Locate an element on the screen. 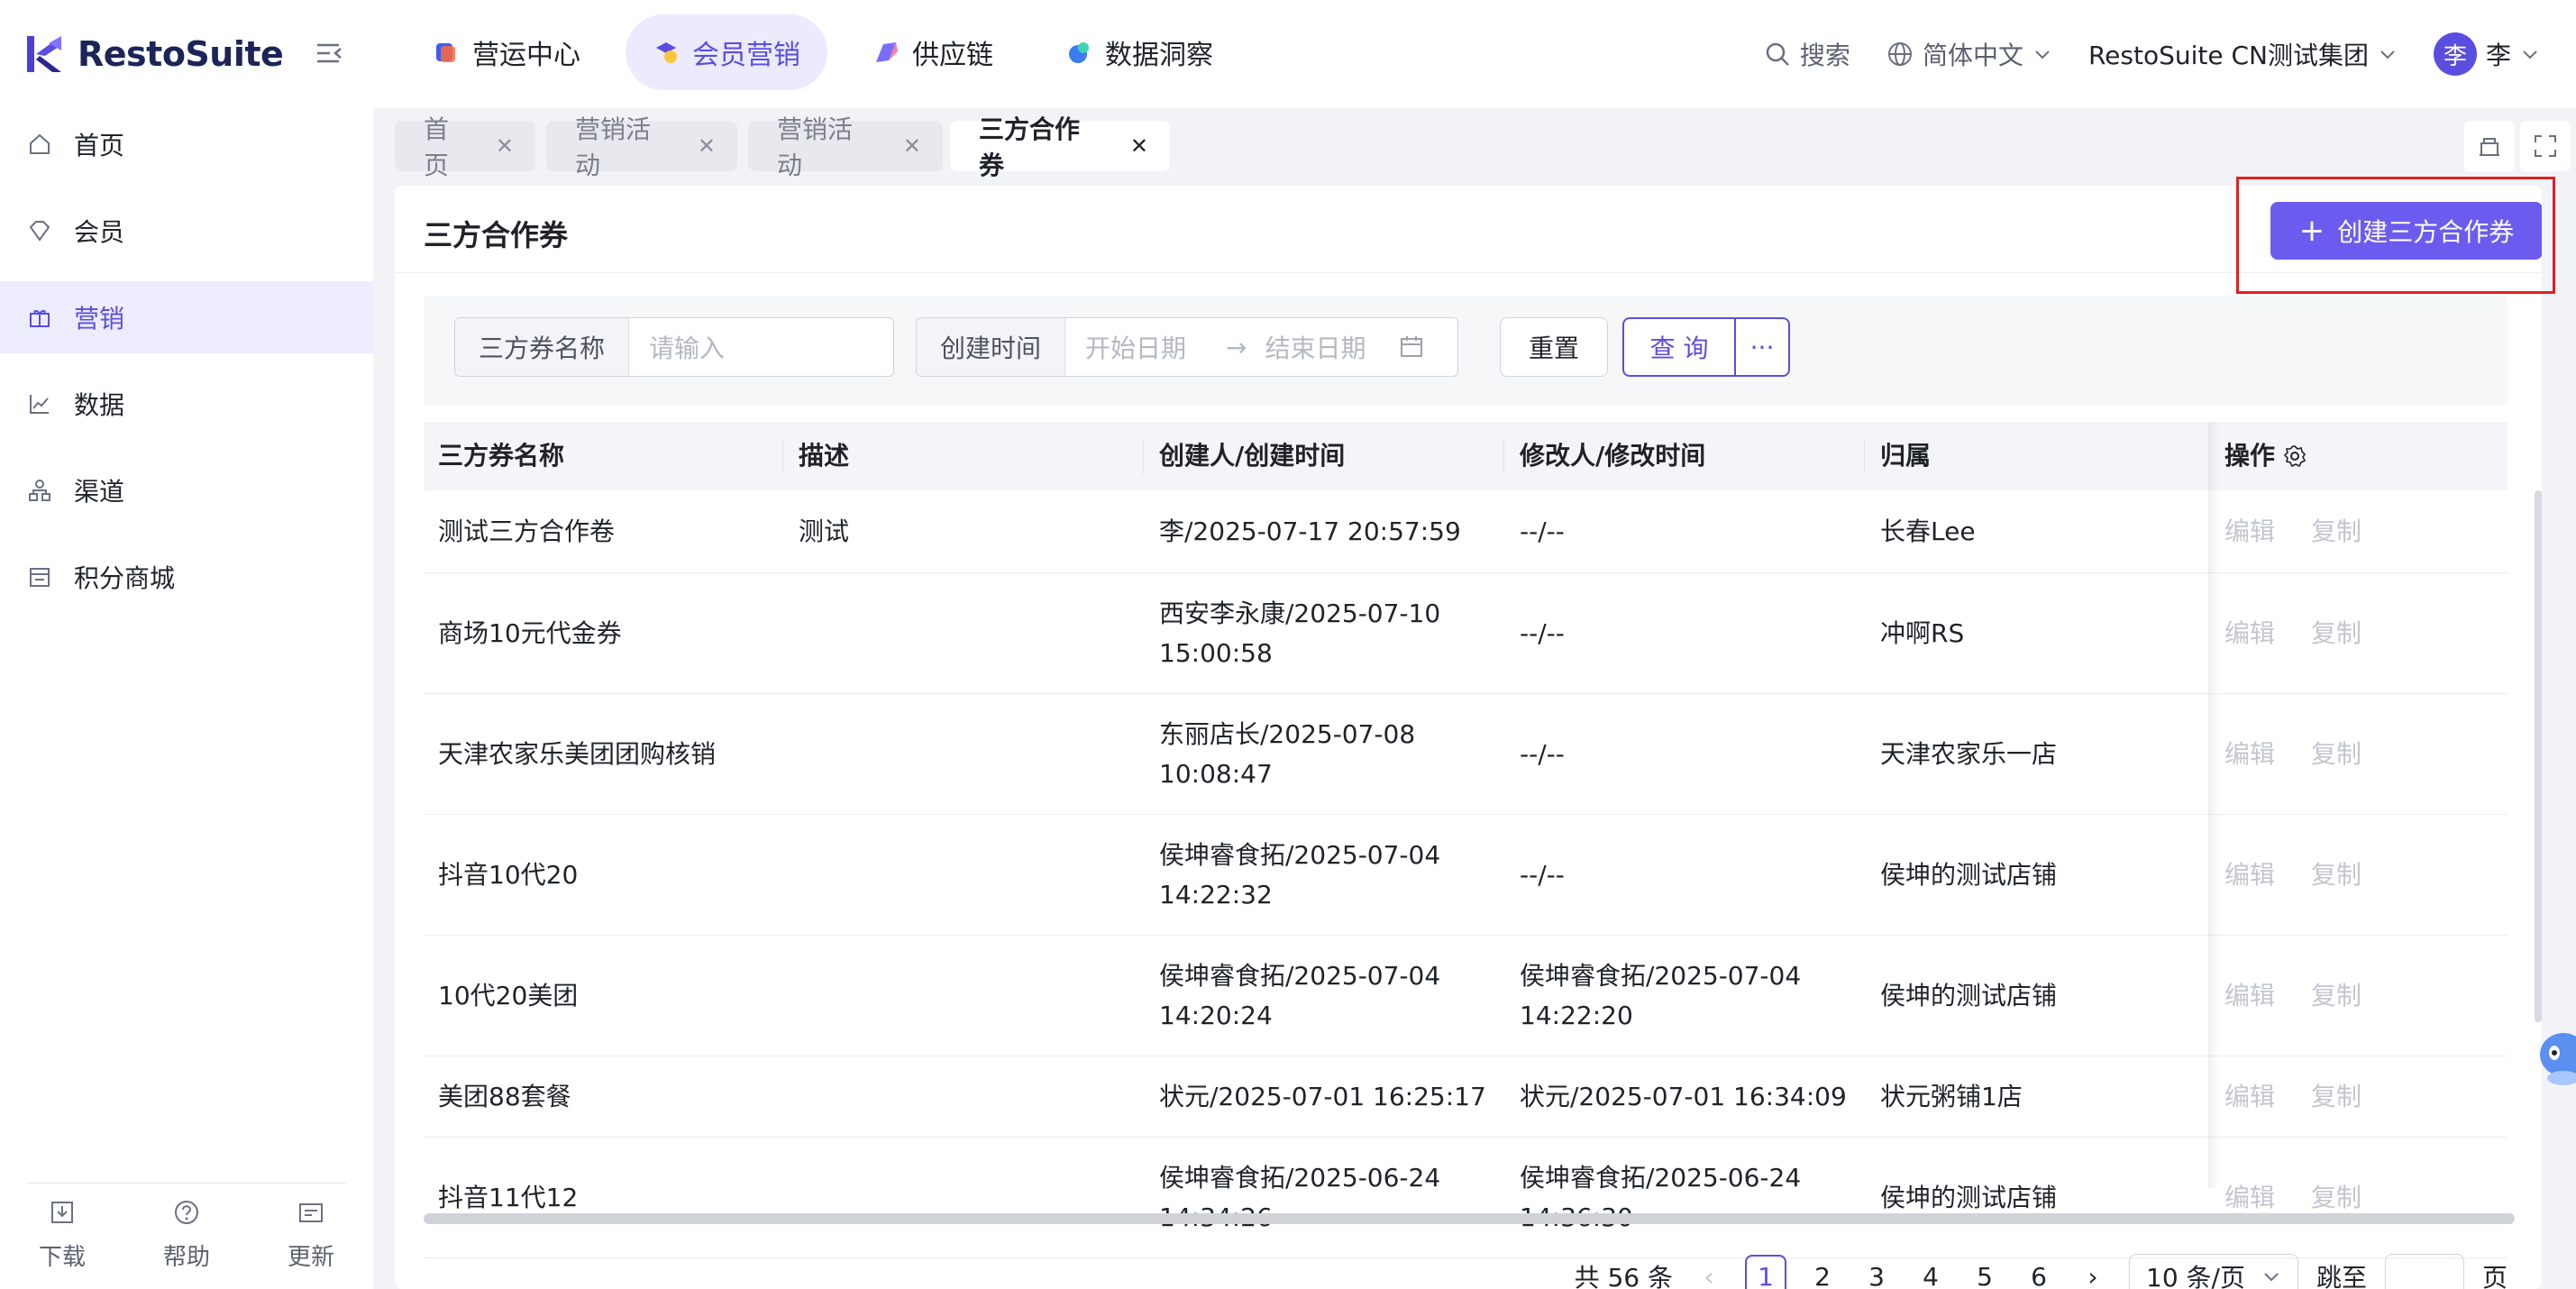 The image size is (2576, 1289). page-4: 4 is located at coordinates (1931, 1272).